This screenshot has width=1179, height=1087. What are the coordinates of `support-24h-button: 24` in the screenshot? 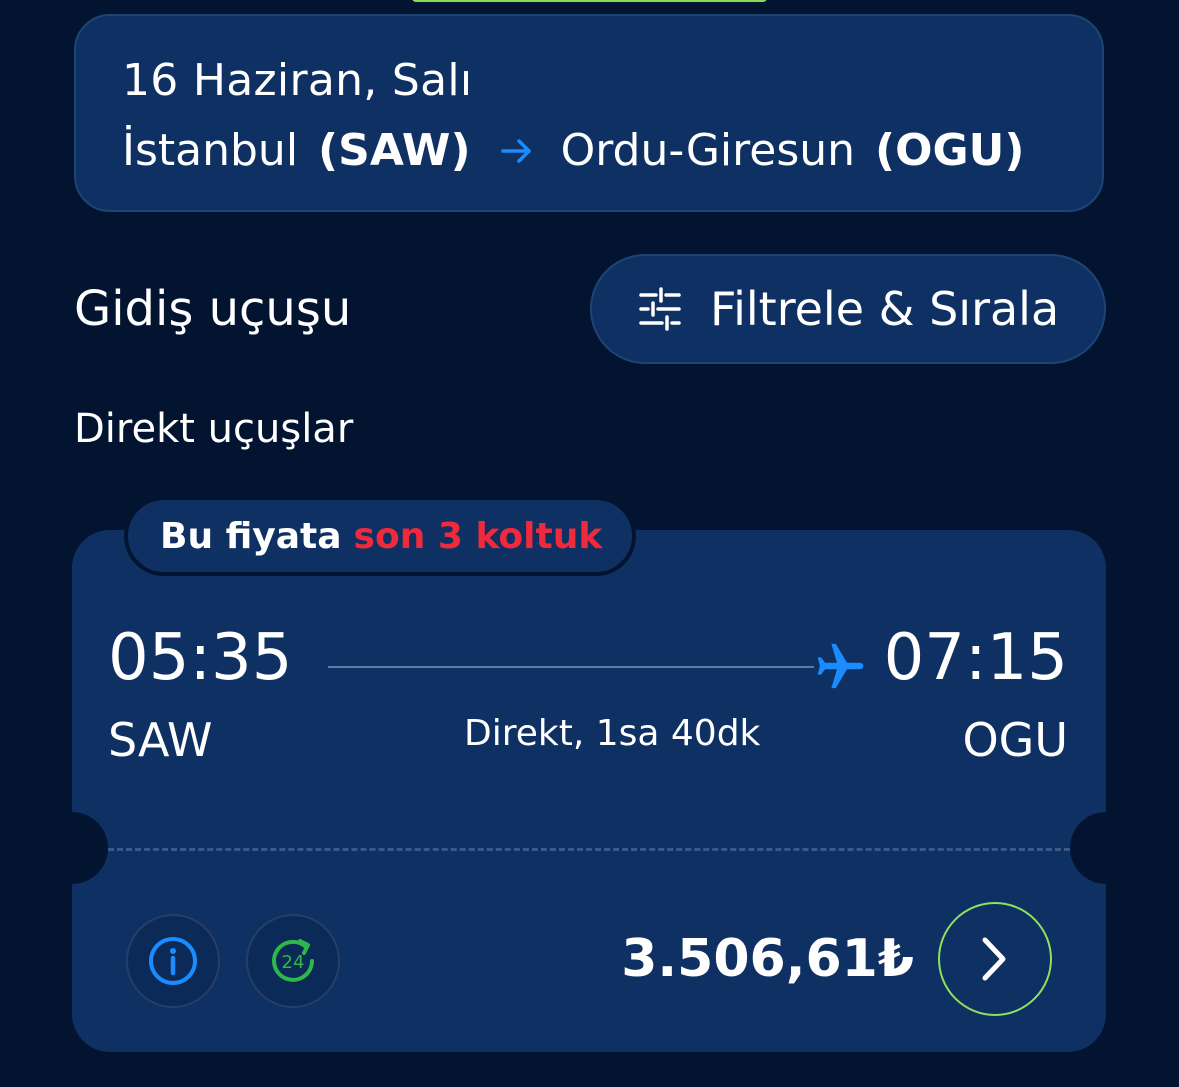 It's located at (293, 961).